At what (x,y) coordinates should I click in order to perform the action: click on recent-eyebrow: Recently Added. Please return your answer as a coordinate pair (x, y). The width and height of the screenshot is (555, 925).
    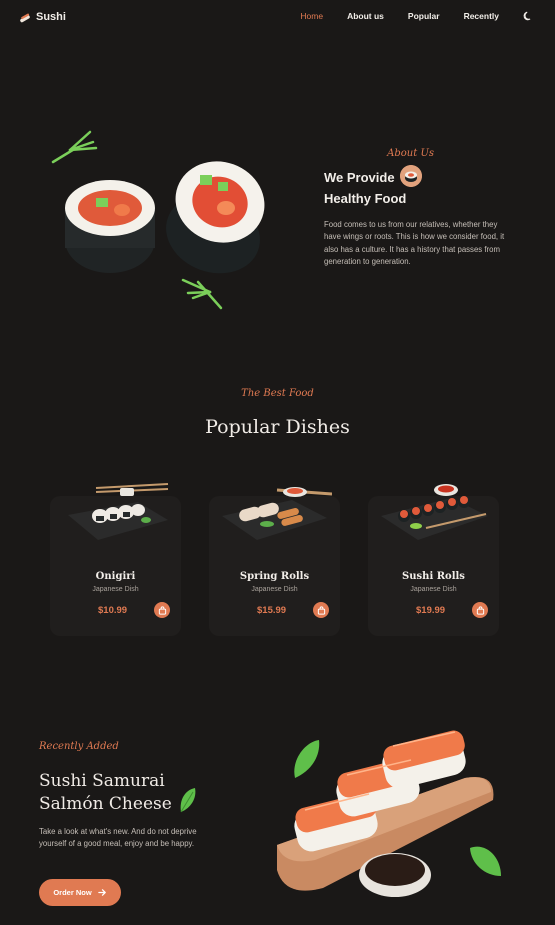
    Looking at the image, I should click on (79, 746).